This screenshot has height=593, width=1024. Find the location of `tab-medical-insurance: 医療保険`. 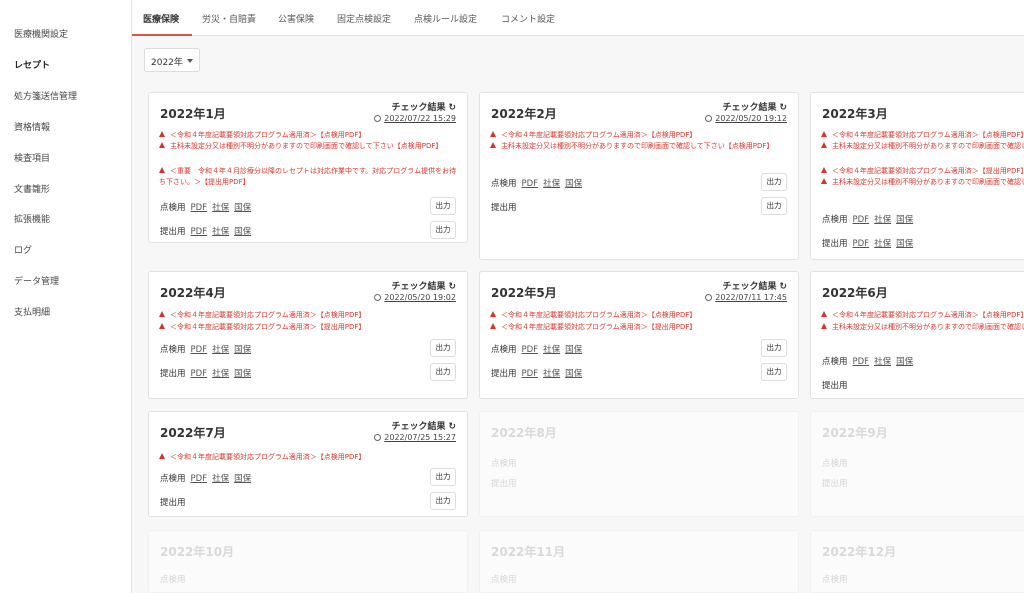

tab-medical-insurance: 医療保険 is located at coordinates (161, 18).